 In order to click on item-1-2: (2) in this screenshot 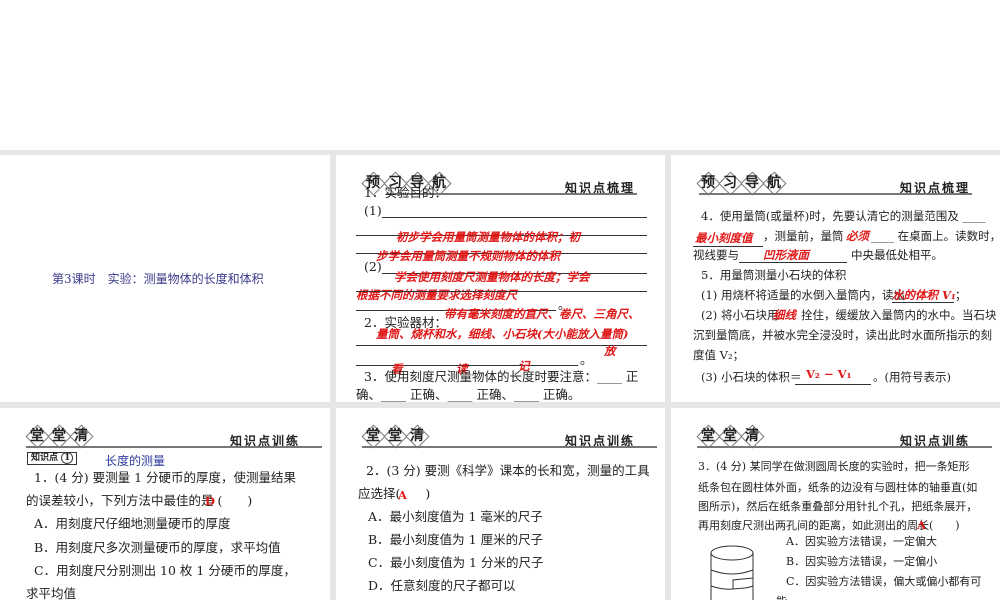, I will do `click(373, 266)`.